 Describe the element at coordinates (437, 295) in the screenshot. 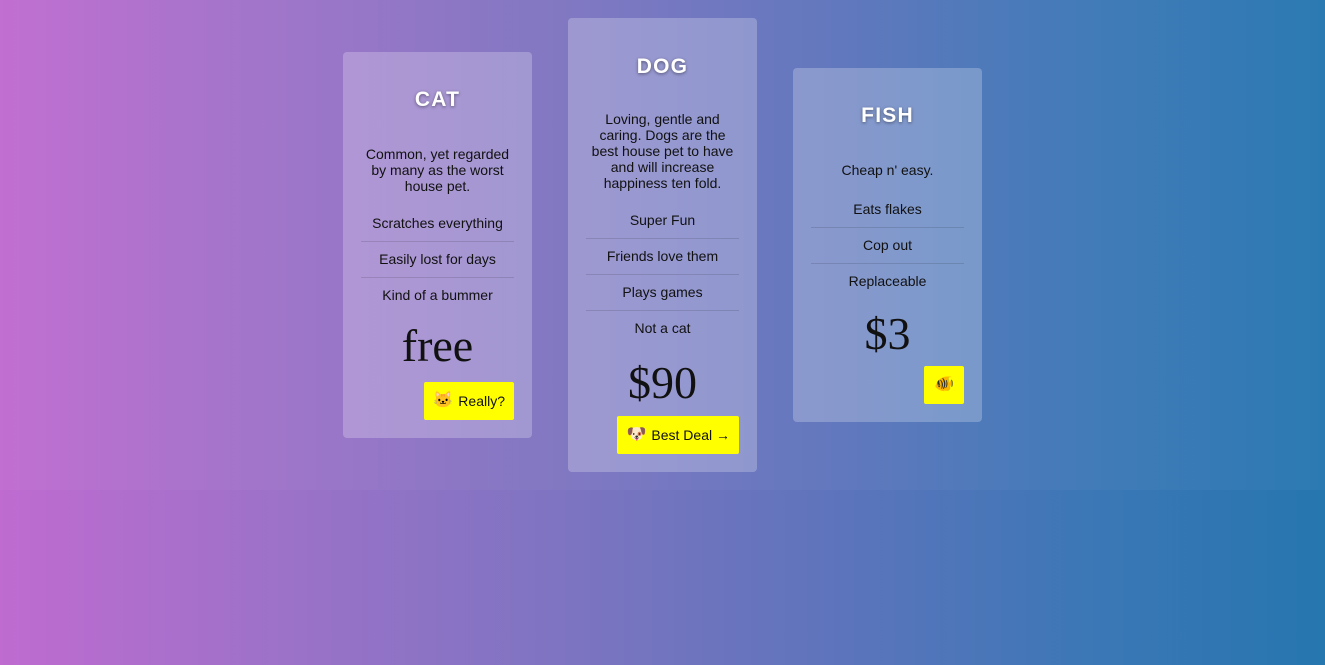

I see `feature-item: Kind of a bummer` at that location.